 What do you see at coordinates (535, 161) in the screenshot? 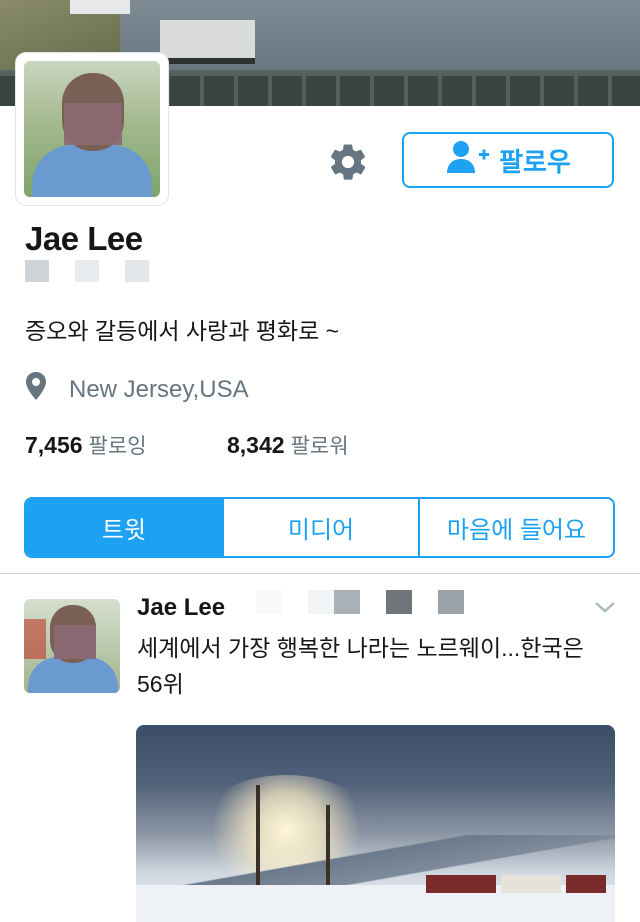
I see `follow-button-label: 팔로우` at bounding box center [535, 161].